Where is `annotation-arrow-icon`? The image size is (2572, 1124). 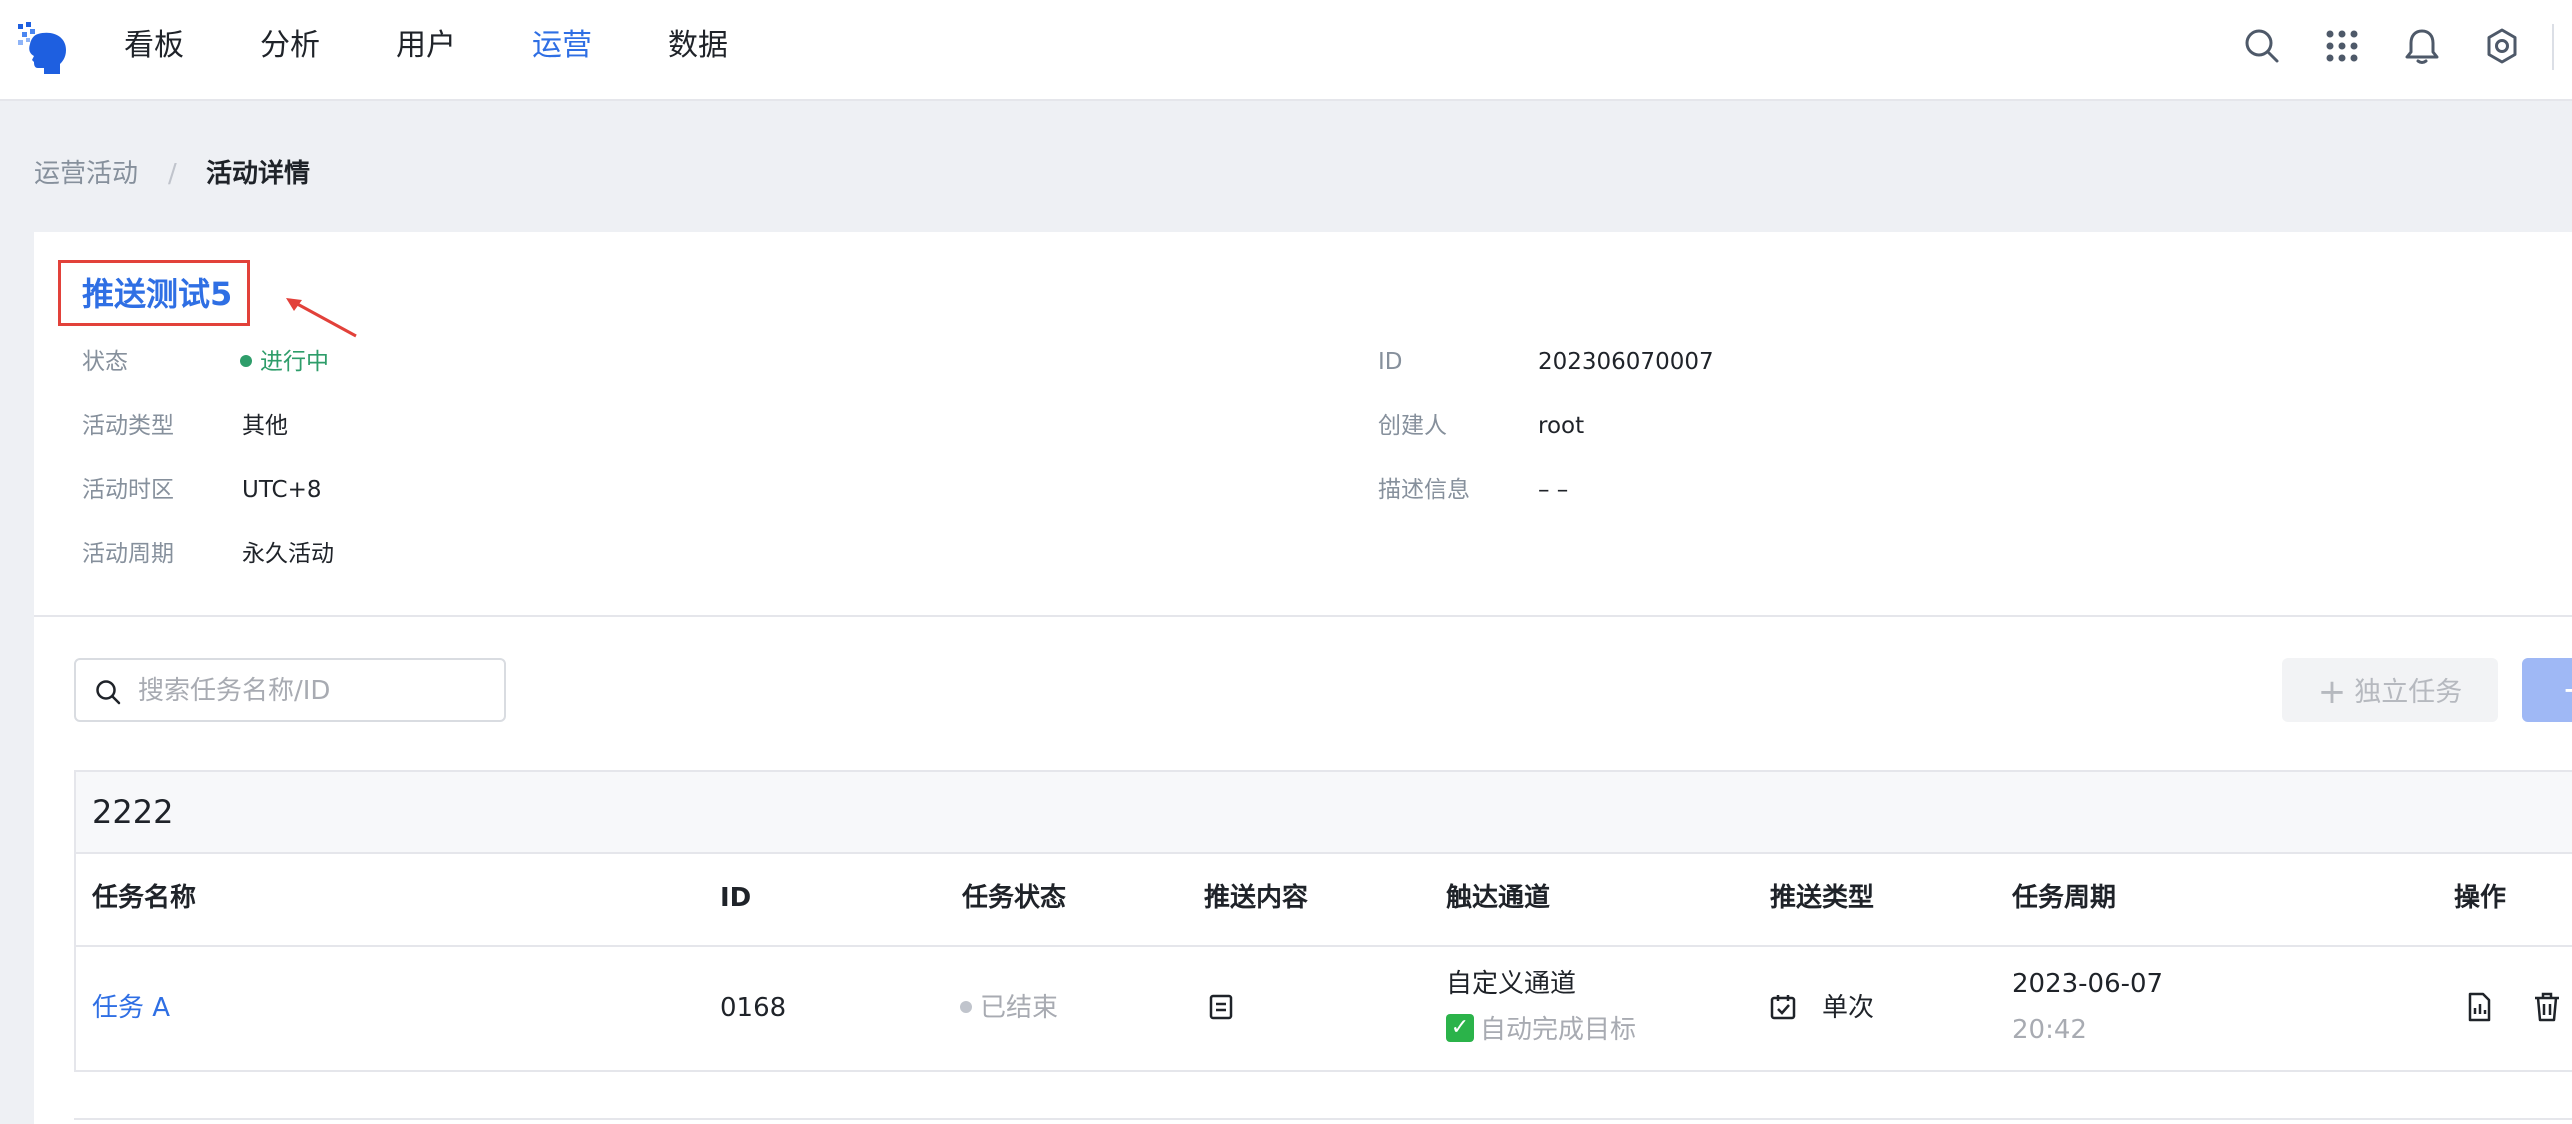 annotation-arrow-icon is located at coordinates (321, 318).